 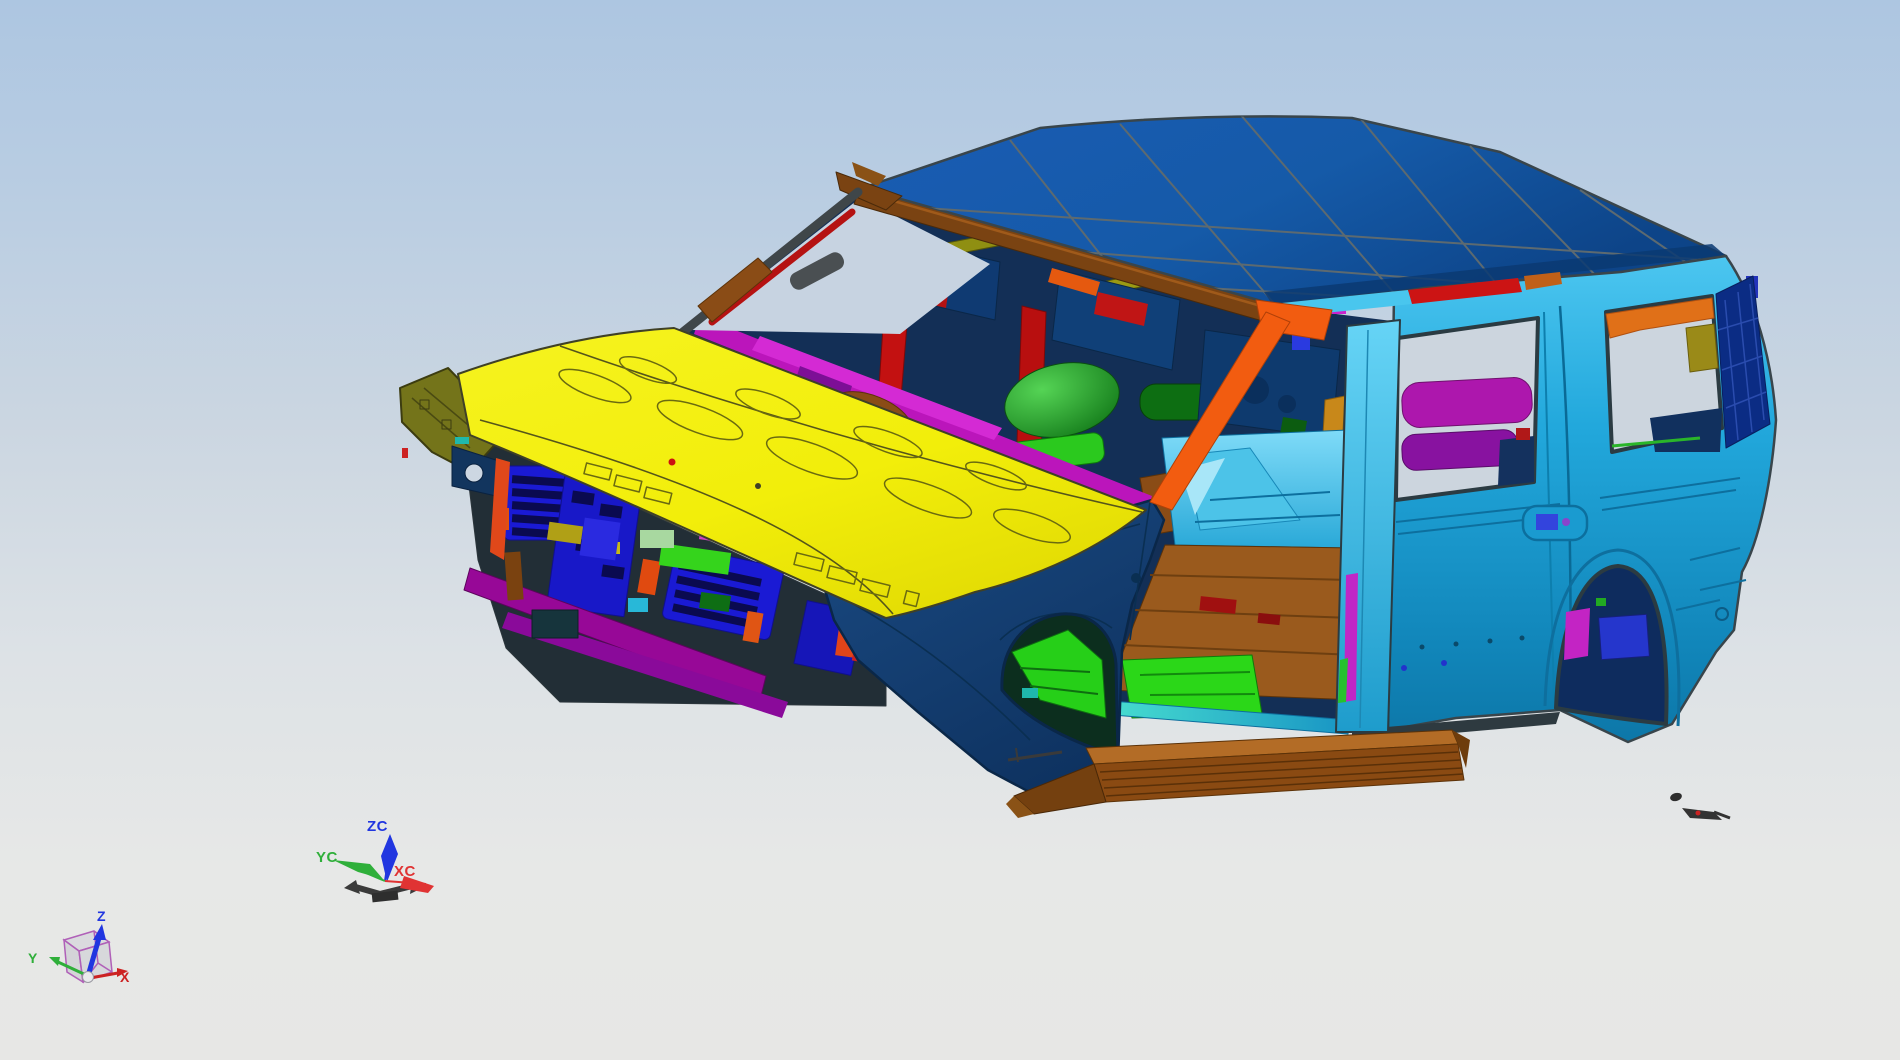 I want to click on d-pillar-inner, so click(x=1743, y=362).